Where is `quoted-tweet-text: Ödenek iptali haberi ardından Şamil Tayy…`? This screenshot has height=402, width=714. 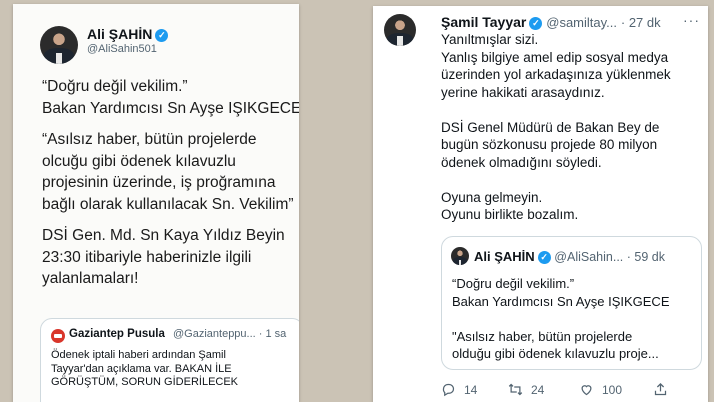 quoted-tweet-text: Ödenek iptali haberi ardından Şamil Tayy… is located at coordinates (145, 368).